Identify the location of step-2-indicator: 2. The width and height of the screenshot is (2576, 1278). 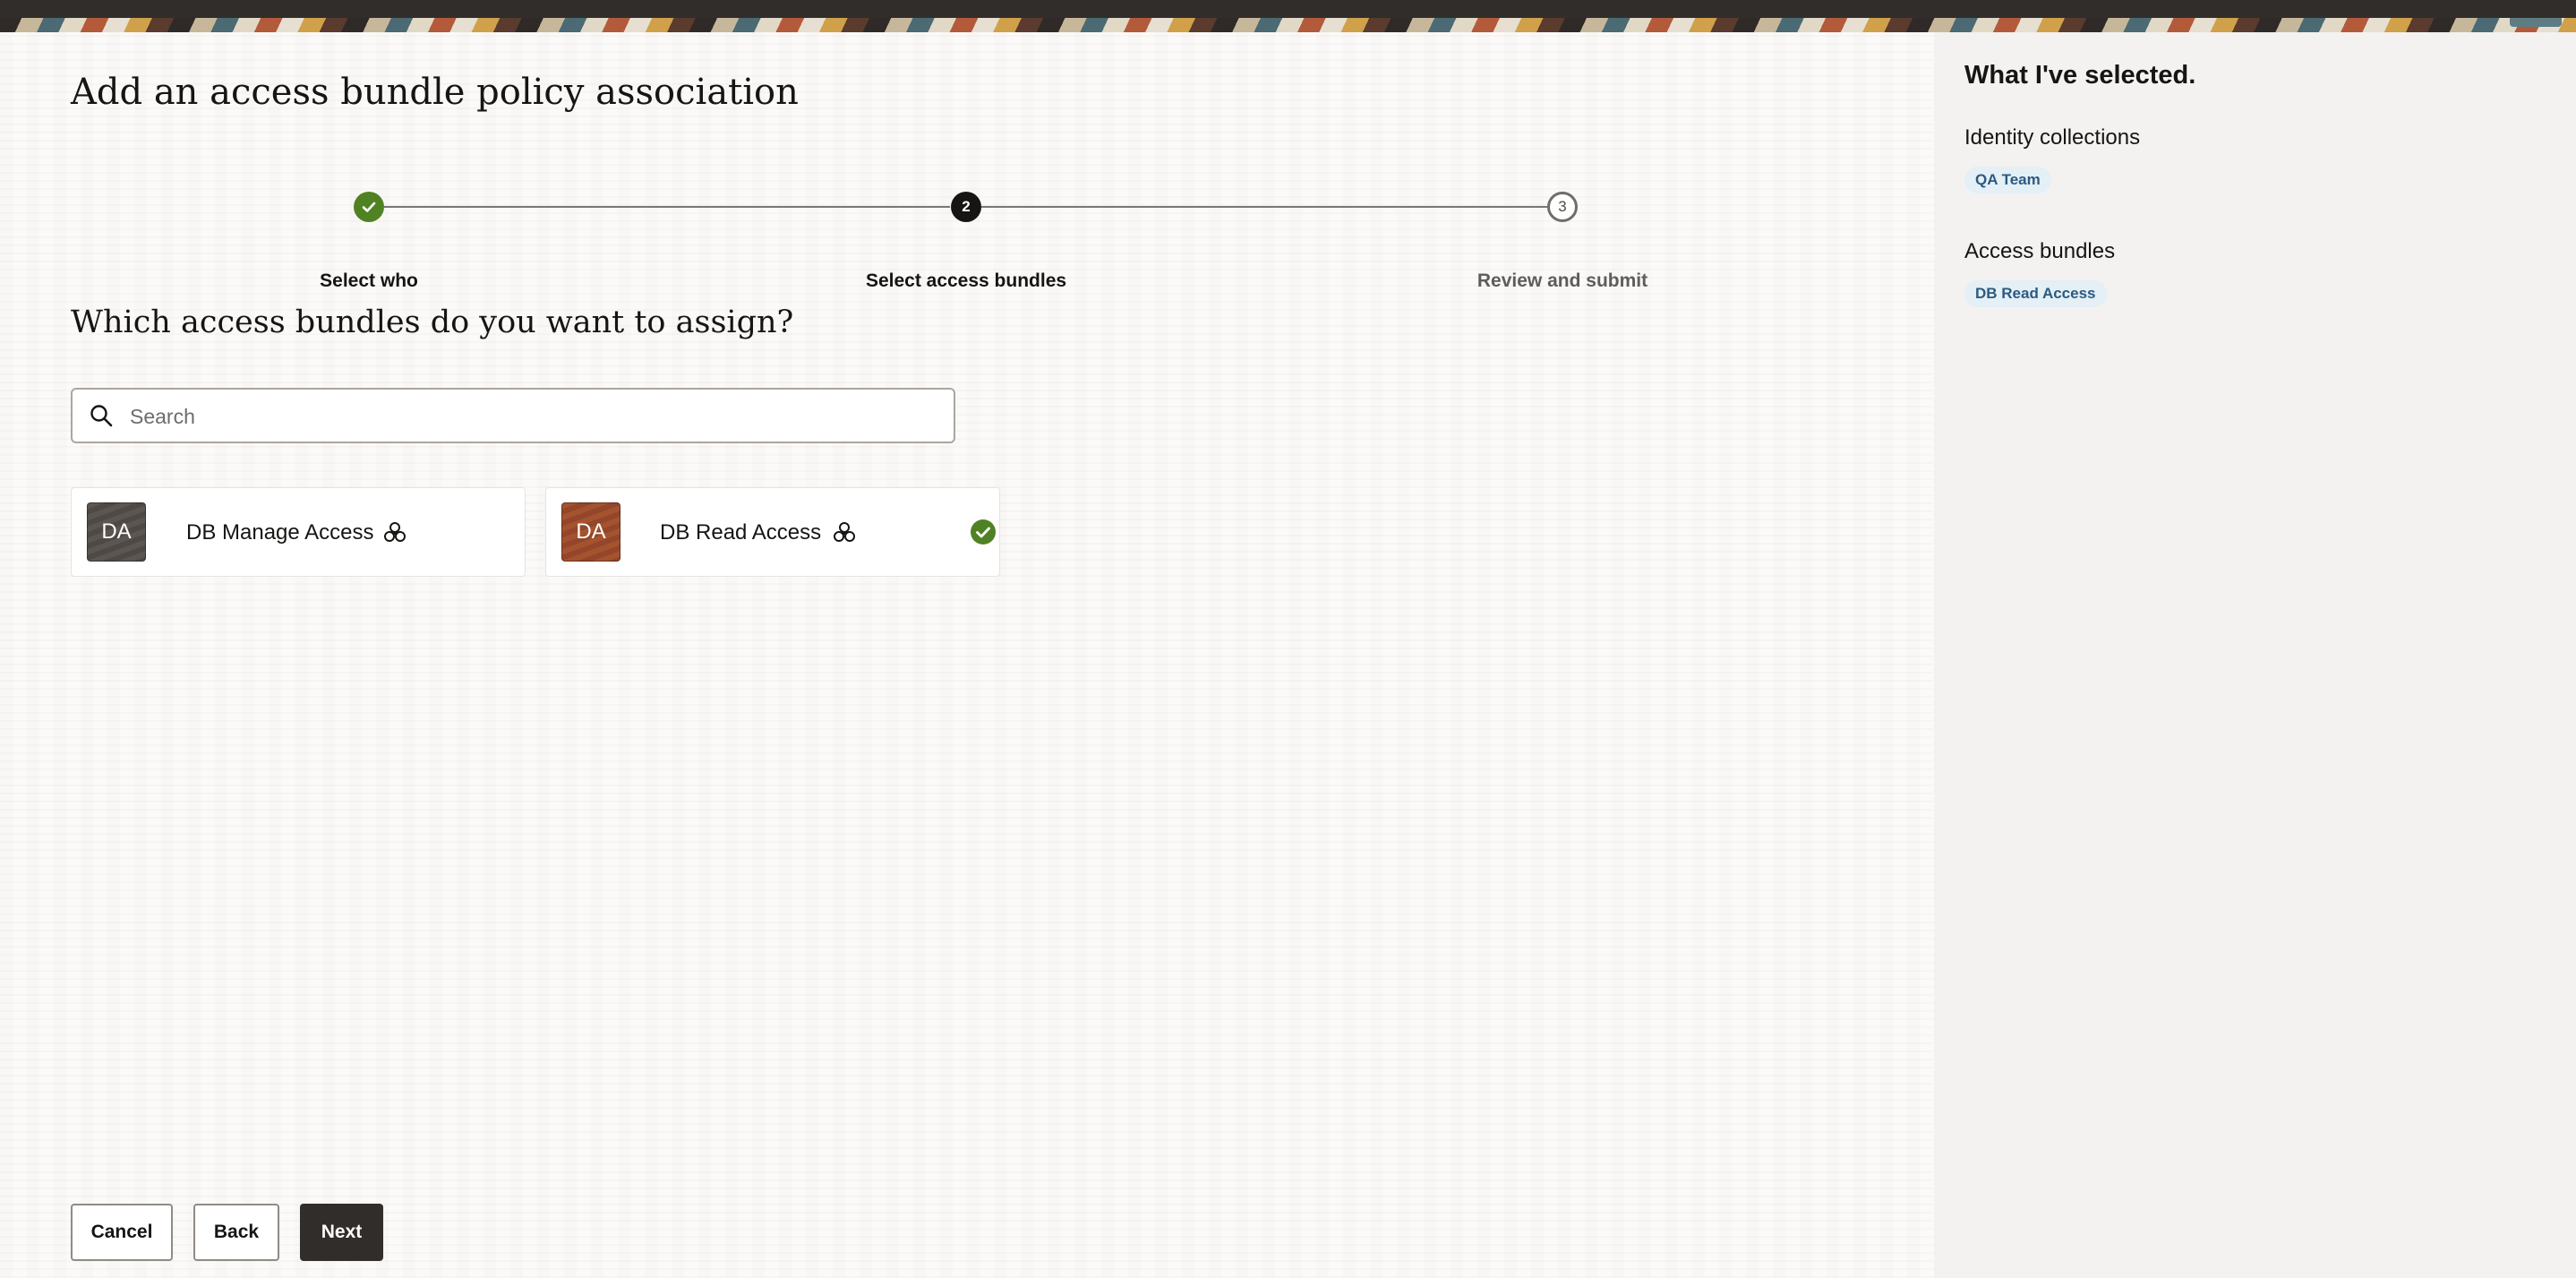
(966, 207).